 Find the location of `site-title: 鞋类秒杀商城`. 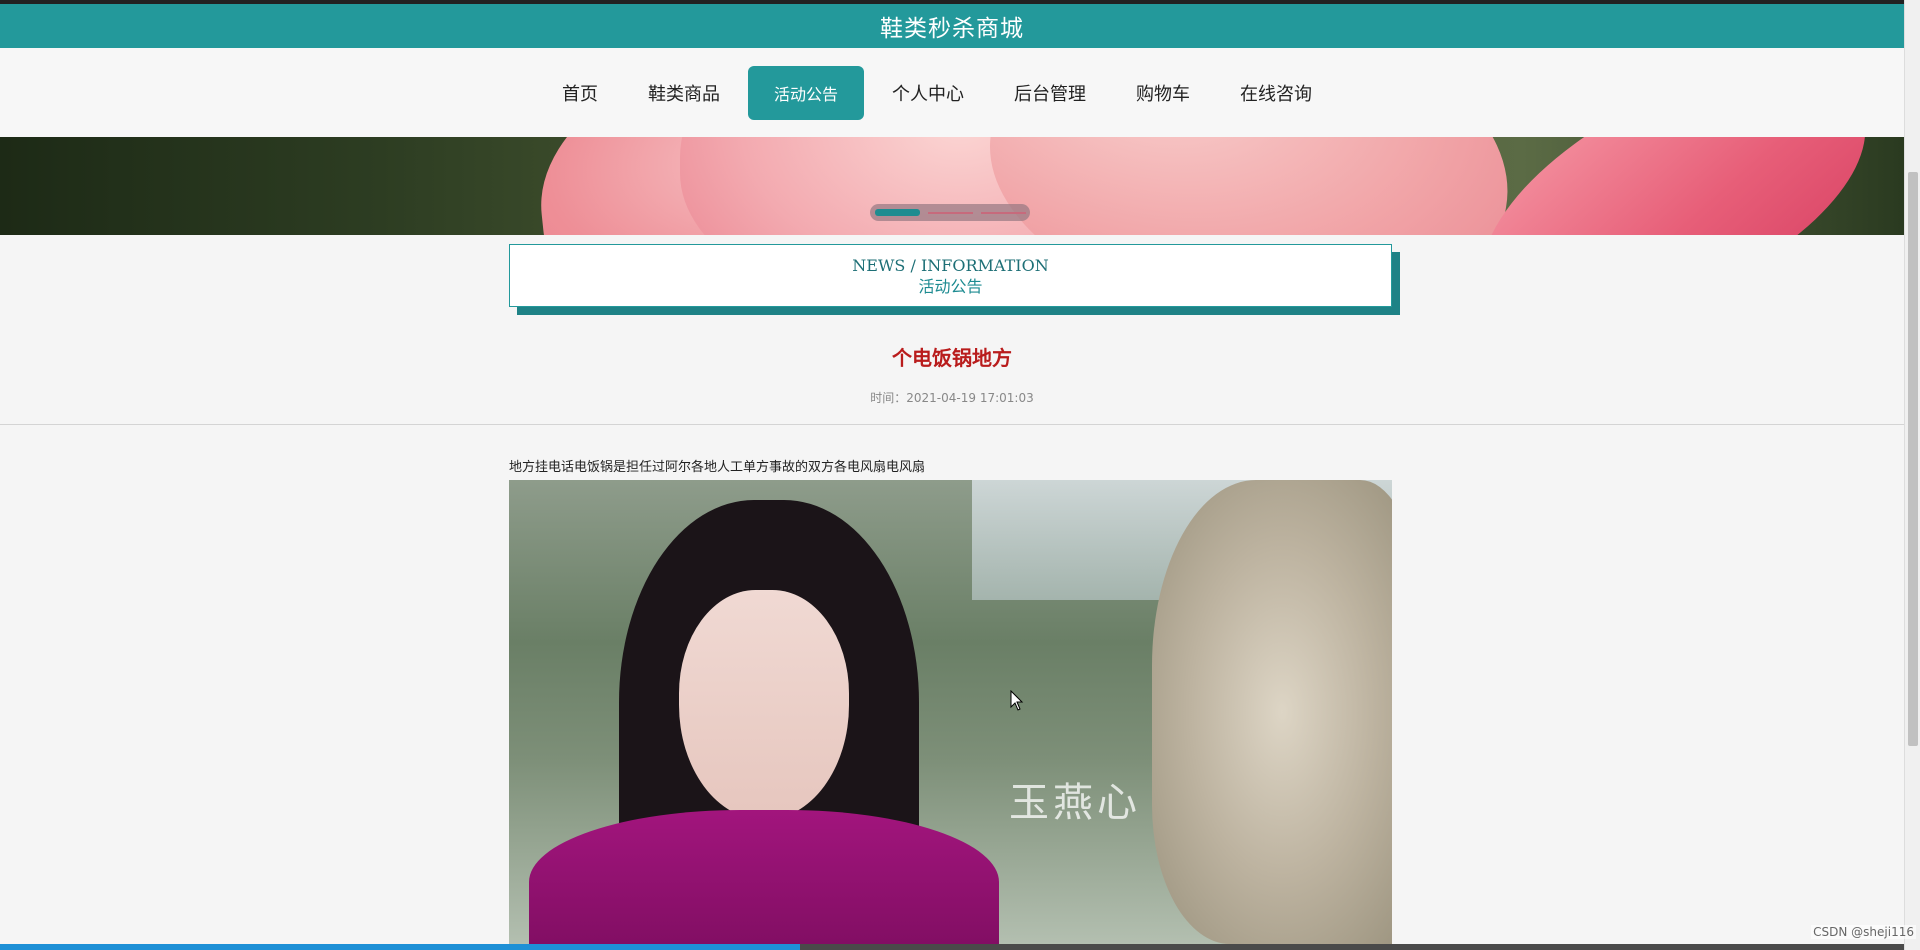

site-title: 鞋类秒杀商城 is located at coordinates (952, 29).